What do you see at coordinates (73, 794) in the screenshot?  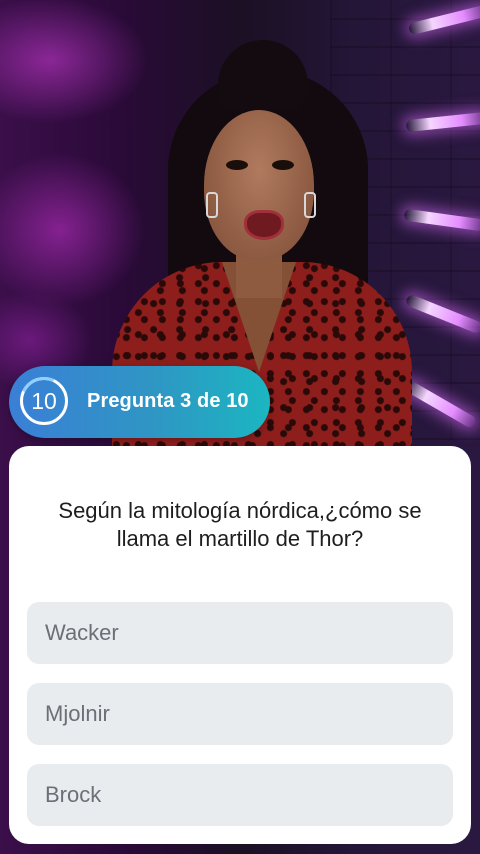 I see `answer-label: Brock` at bounding box center [73, 794].